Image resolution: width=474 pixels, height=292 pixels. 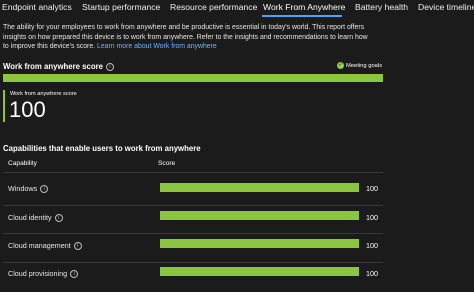 I want to click on capability-name: Cloud provisioning, so click(x=38, y=273).